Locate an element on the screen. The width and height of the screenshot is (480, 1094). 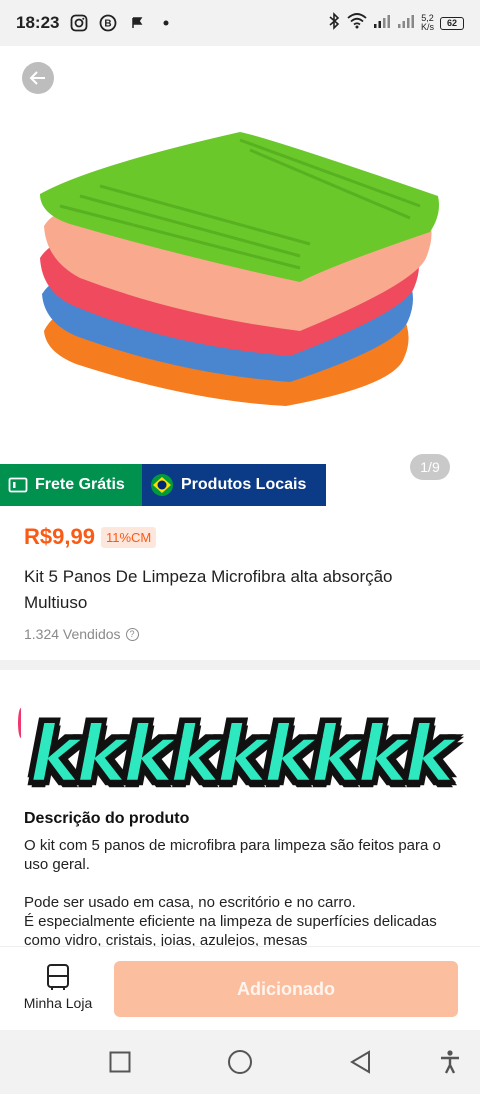
wifi-icon is located at coordinates (357, 23).